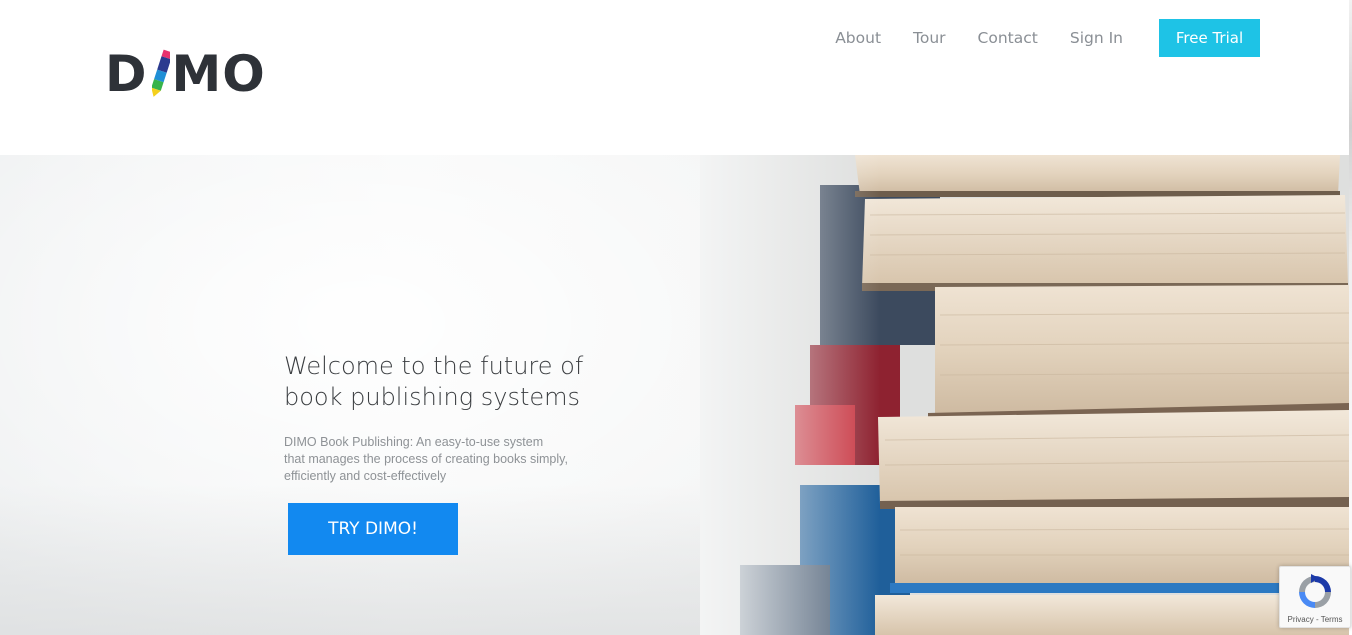 The image size is (1352, 635). Describe the element at coordinates (365, 476) in the screenshot. I see `hero-description-line-3: efficiently and cost-effectively` at that location.